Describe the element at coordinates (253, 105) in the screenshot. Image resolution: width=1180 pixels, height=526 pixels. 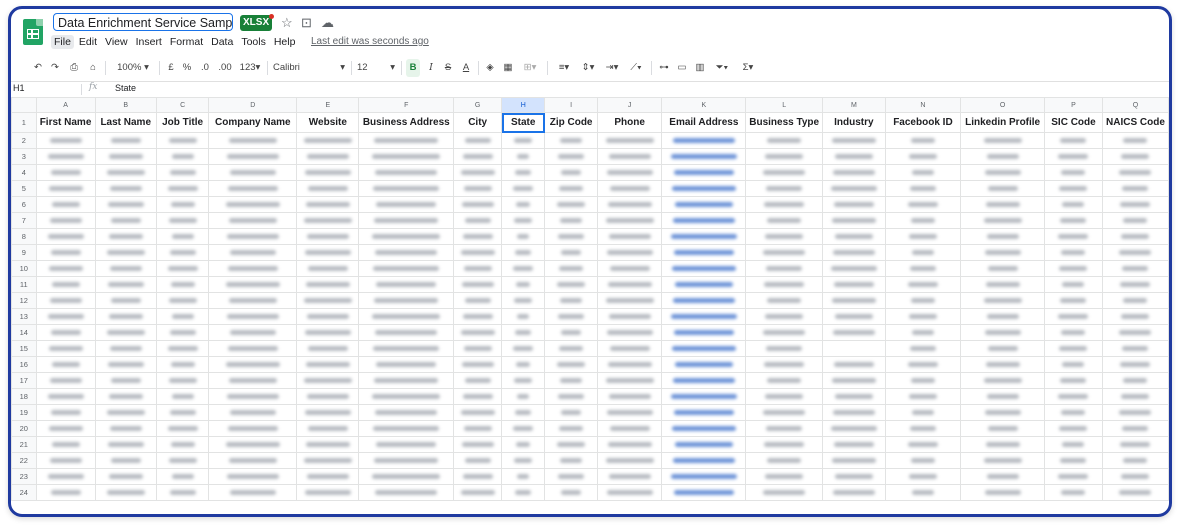
I see `column-header-d: D` at that location.